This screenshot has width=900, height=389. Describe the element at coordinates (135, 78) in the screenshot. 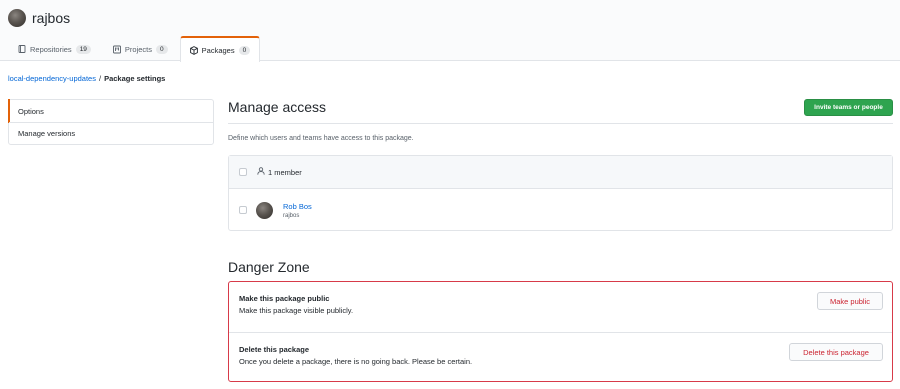

I see `breadcrumb-current: Package settings` at that location.